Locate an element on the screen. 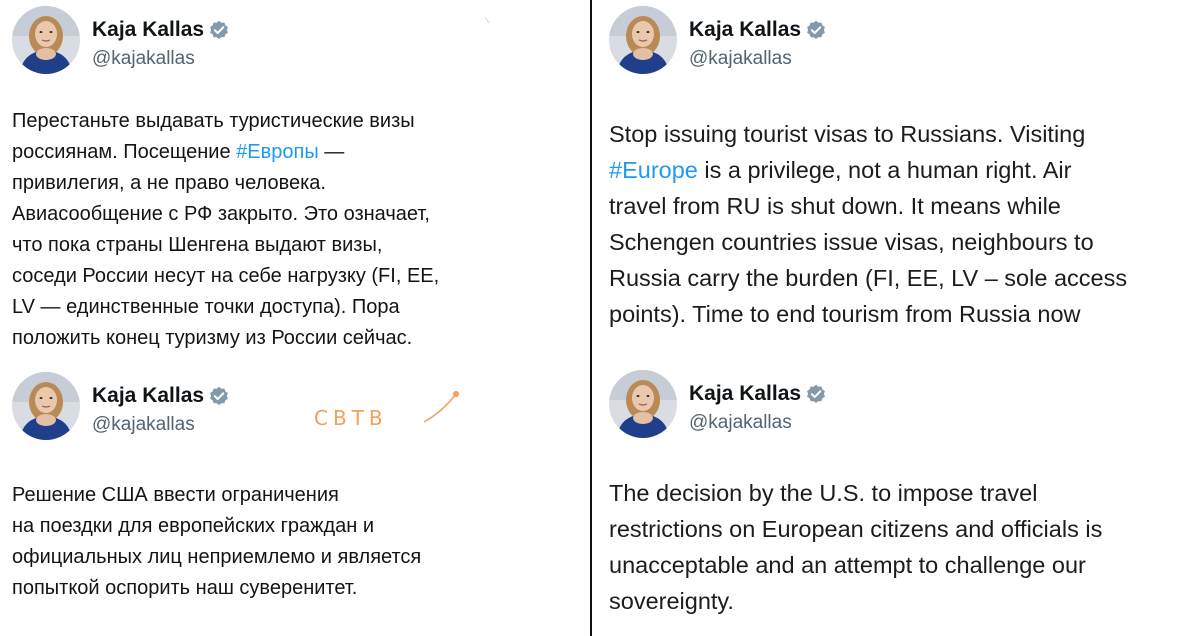 The width and height of the screenshot is (1200, 636). tweet-line-text: is a privilege, not a human right. Air is located at coordinates (884, 170).